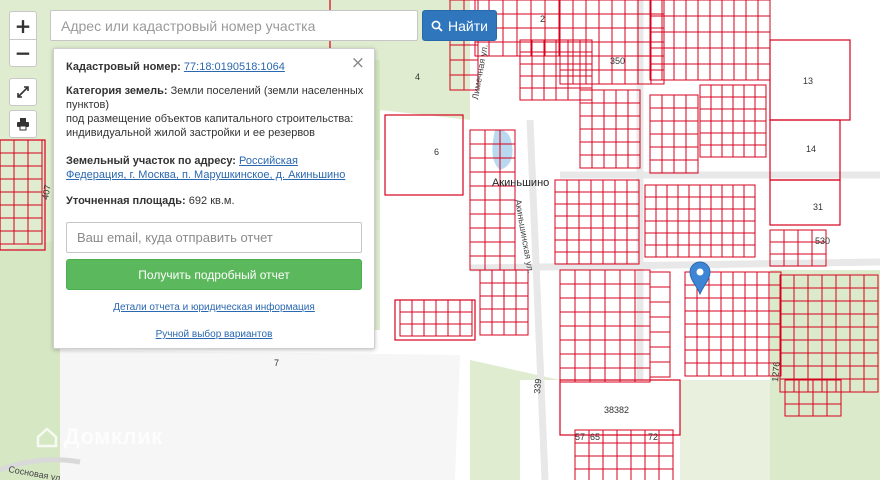 The width and height of the screenshot is (880, 480). I want to click on label-parcel-65: 65, so click(595, 437).